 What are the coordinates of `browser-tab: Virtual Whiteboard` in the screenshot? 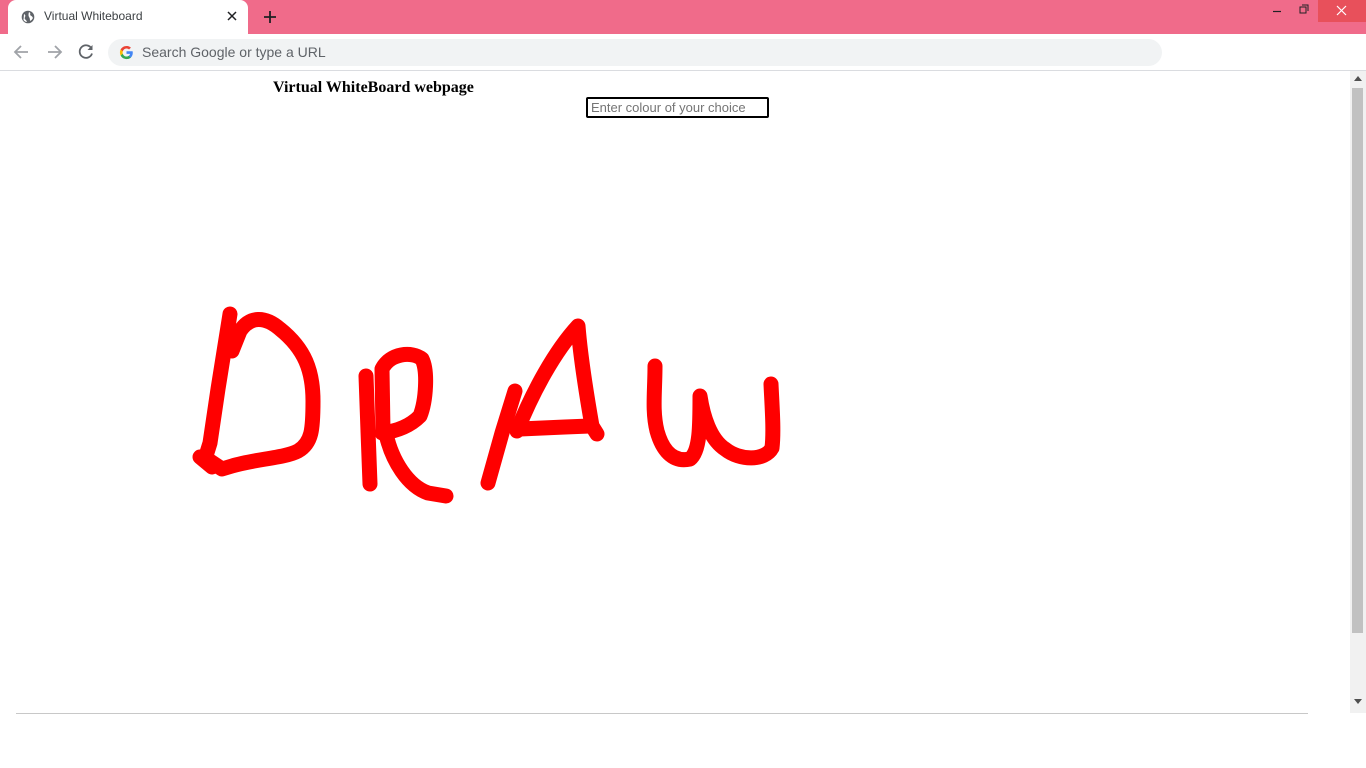 It's located at (128, 17).